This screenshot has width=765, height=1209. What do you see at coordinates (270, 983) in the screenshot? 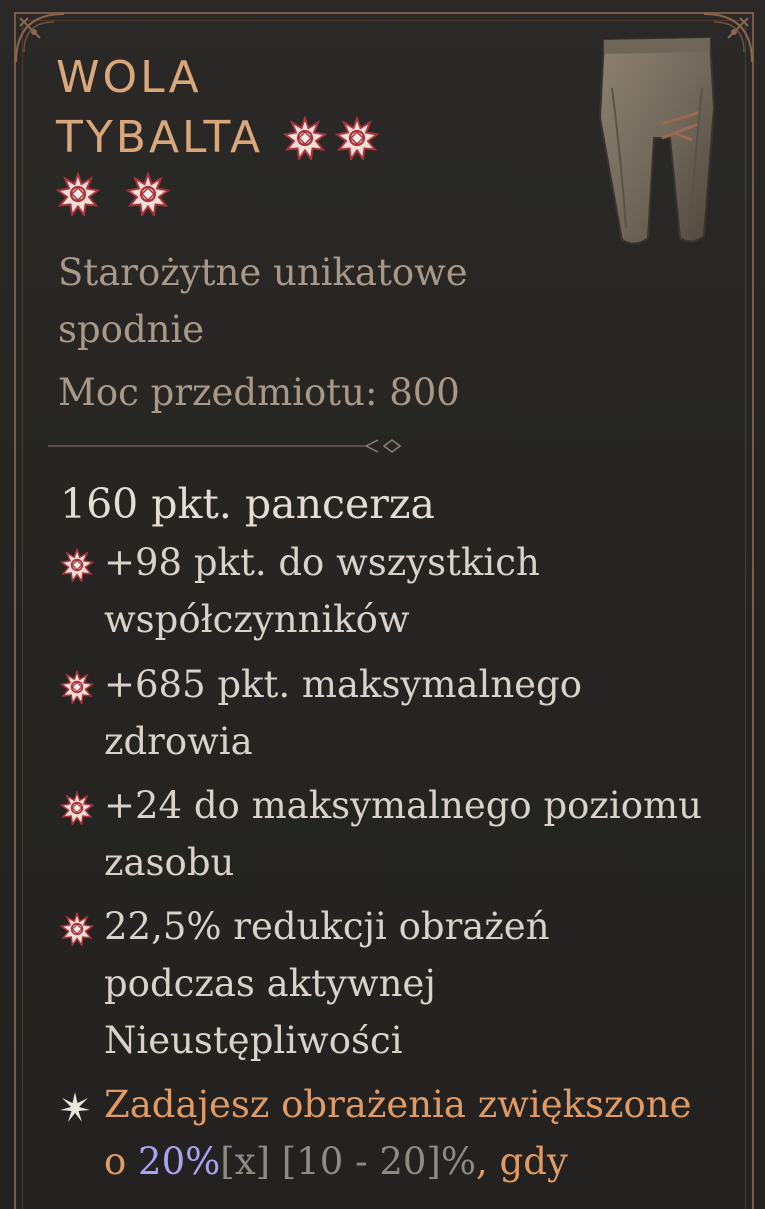
I see `affix-text: podczas aktywnej` at bounding box center [270, 983].